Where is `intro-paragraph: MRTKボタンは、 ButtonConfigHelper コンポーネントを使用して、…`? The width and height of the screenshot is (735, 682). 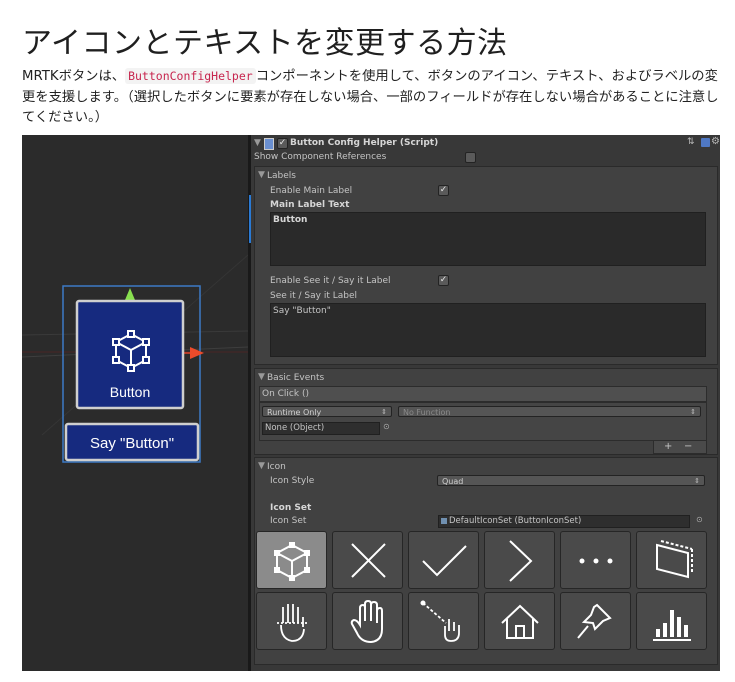
intro-paragraph: MRTKボタンは、 ButtonConfigHelper コンポーネントを使用して、… is located at coordinates (372, 97).